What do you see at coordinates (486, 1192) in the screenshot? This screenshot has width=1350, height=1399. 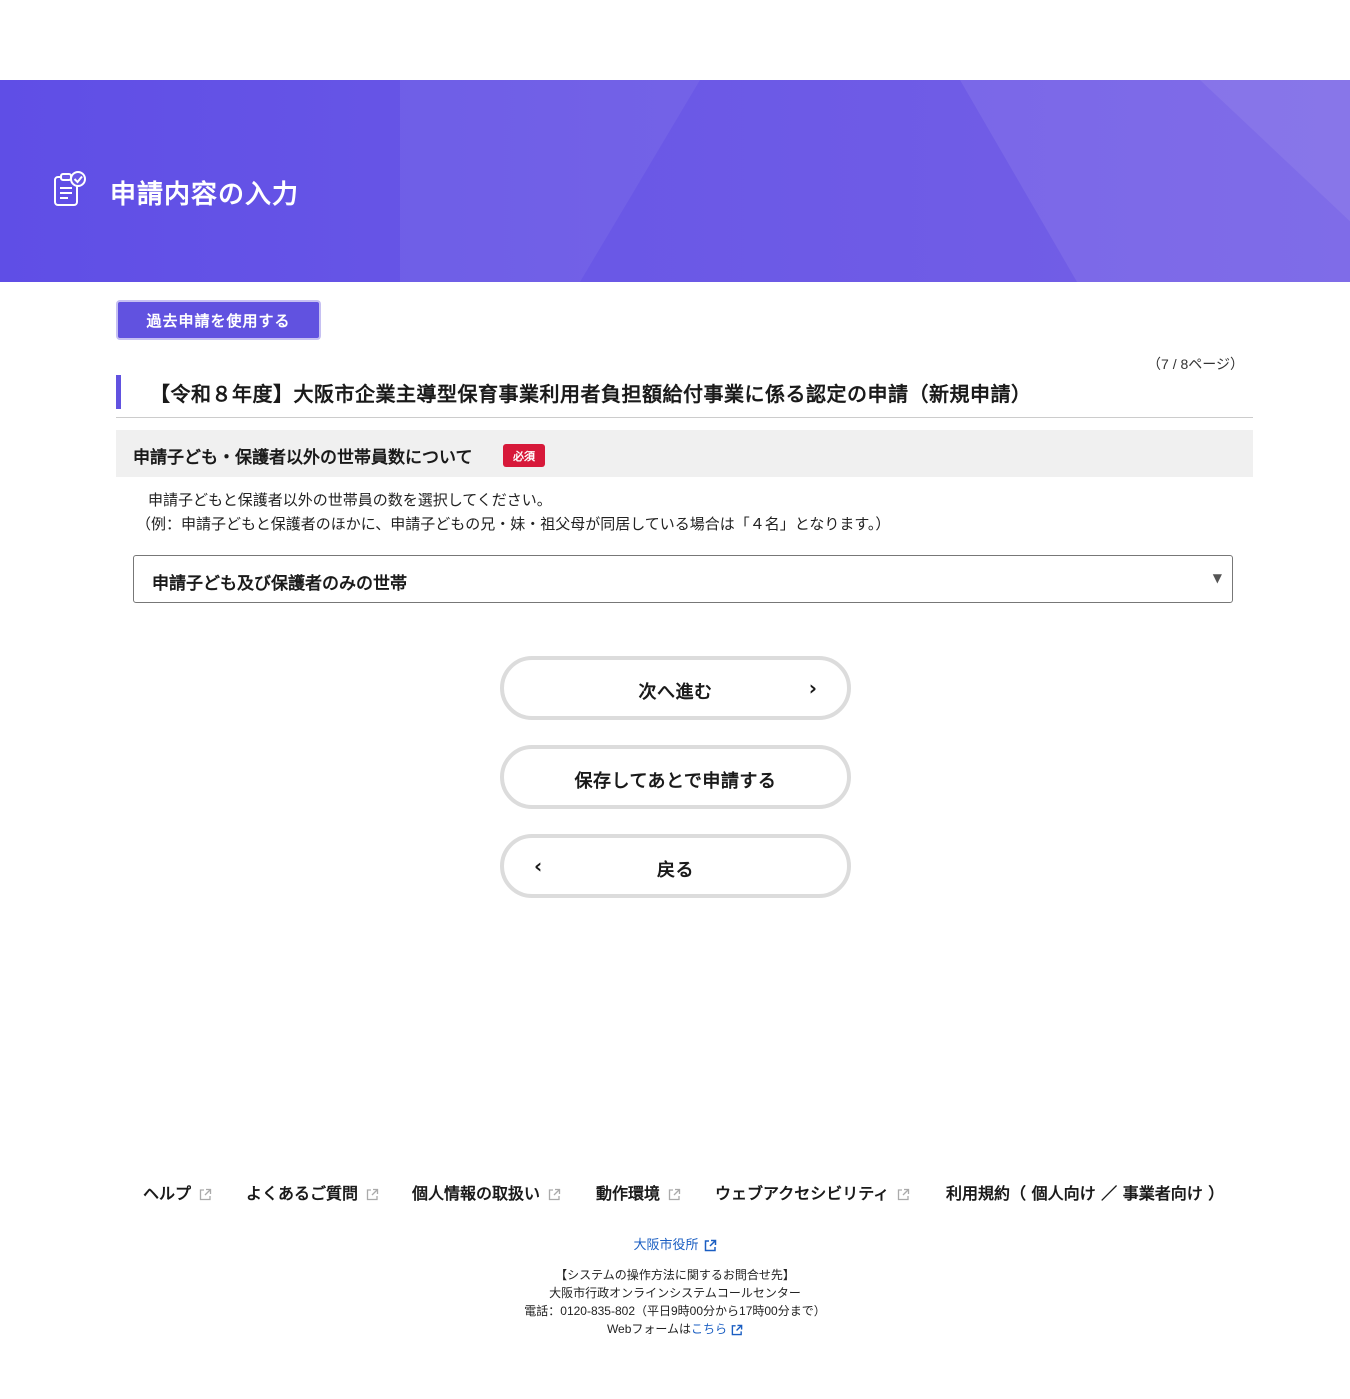 I see `footer-link-privacy: 個人情報の取扱い` at bounding box center [486, 1192].